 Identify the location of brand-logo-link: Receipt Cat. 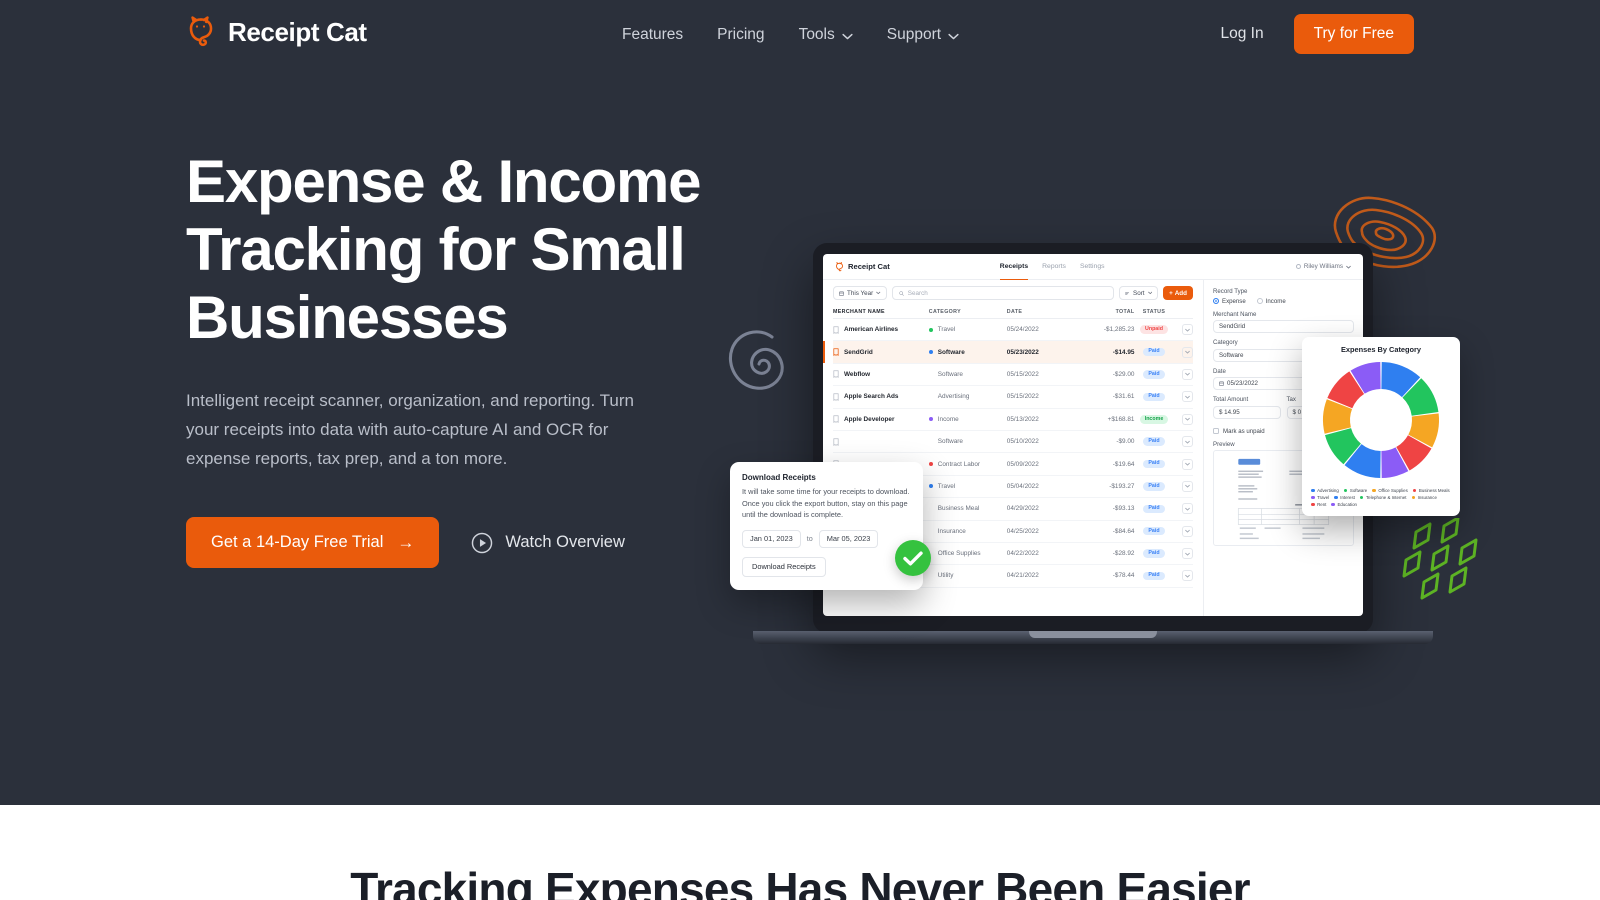
(276, 32).